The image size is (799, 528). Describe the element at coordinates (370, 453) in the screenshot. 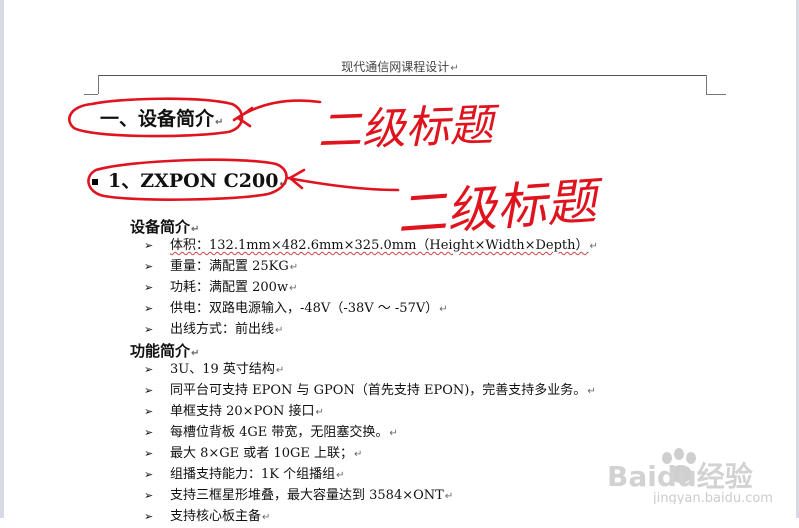

I see `list-item: ➢ 最大 8×GE 或者 10GE 上联；↵` at that location.